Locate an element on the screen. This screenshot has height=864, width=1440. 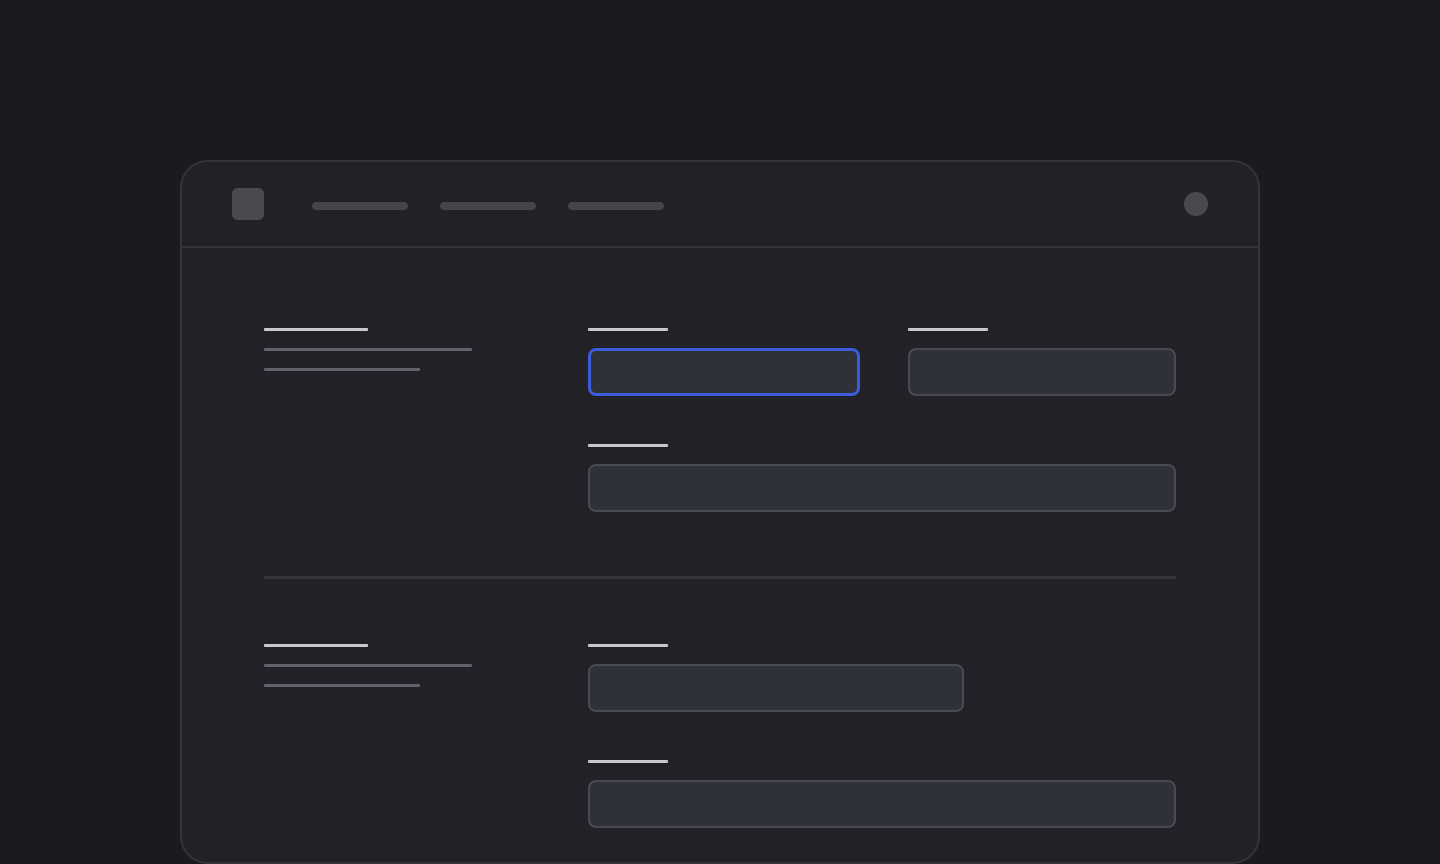
field-4-input is located at coordinates (776, 688).